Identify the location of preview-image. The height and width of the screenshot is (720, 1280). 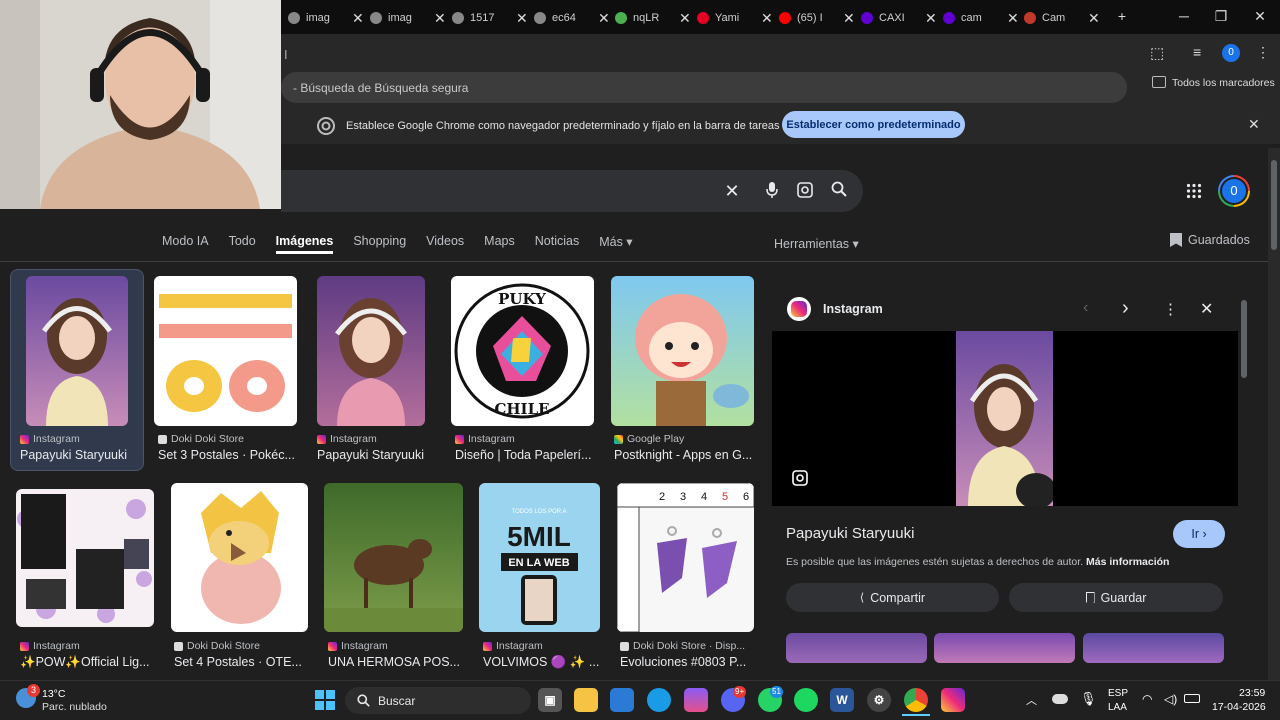
(1004, 418).